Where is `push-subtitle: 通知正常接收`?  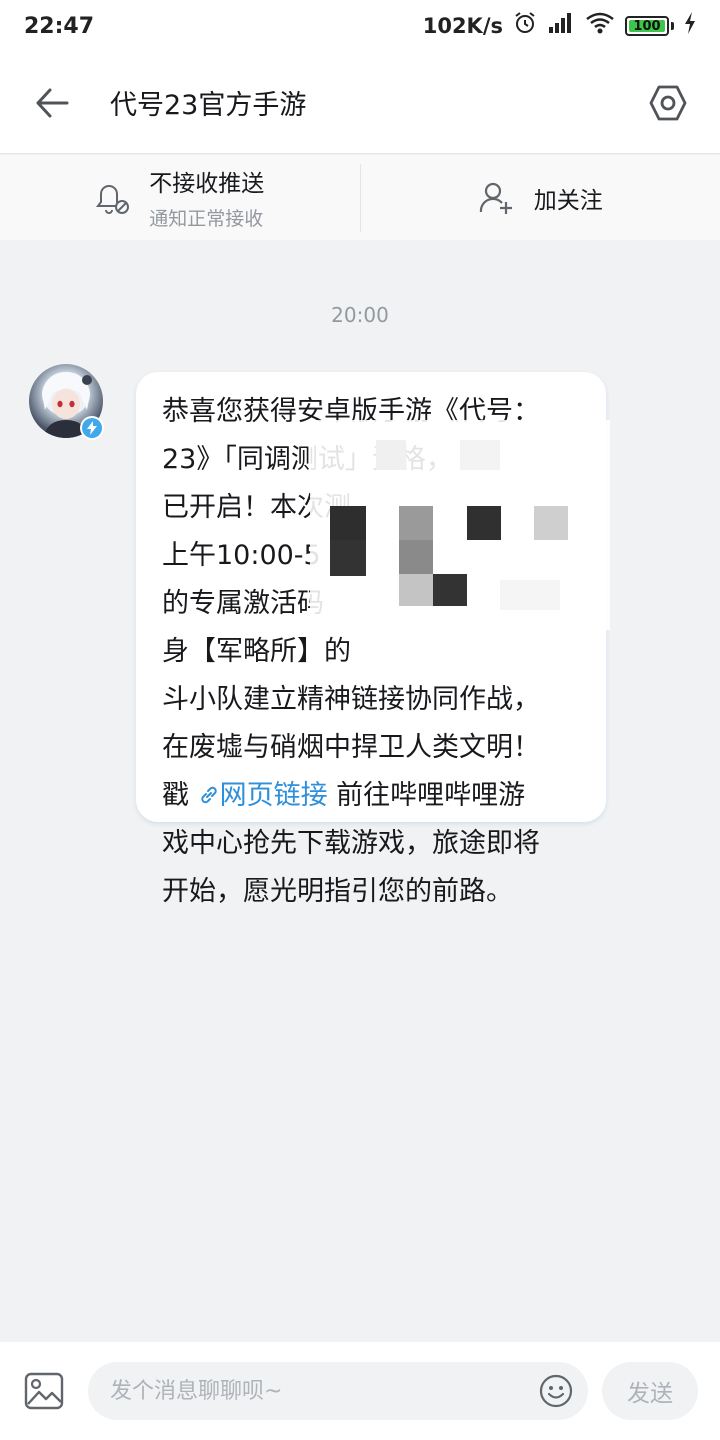
push-subtitle: 通知正常接收 is located at coordinates (206, 219).